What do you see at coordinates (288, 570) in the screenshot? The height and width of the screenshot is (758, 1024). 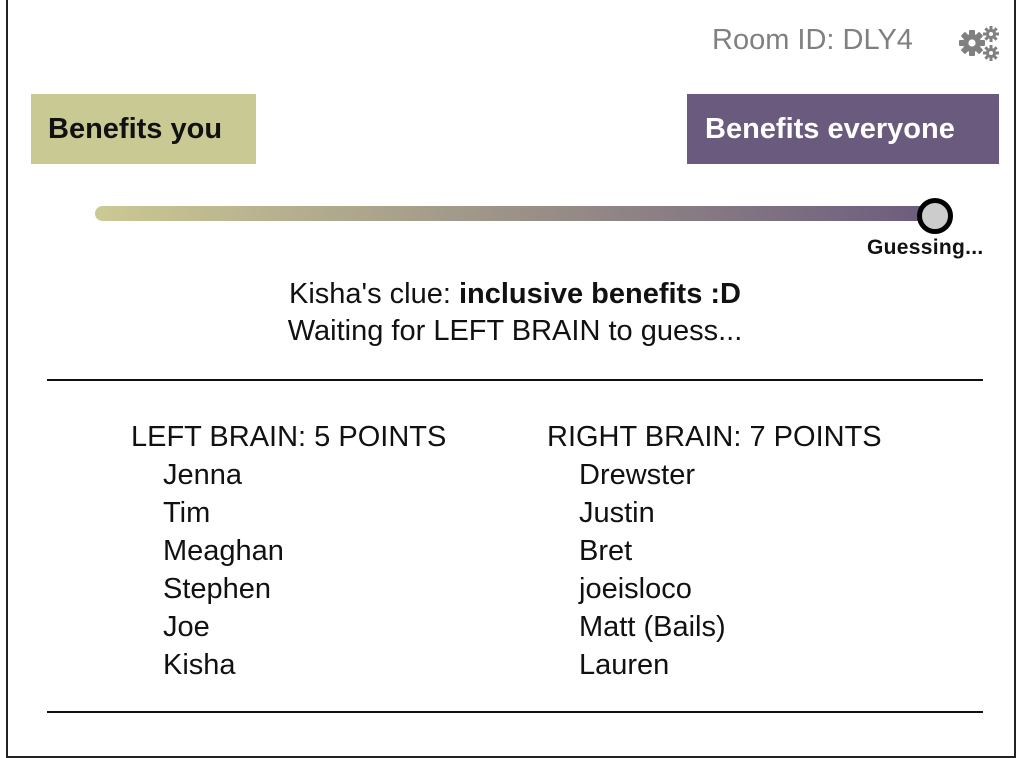 I see `player-list: Jenna Tim Meaghan Stephen Joe Kisha` at bounding box center [288, 570].